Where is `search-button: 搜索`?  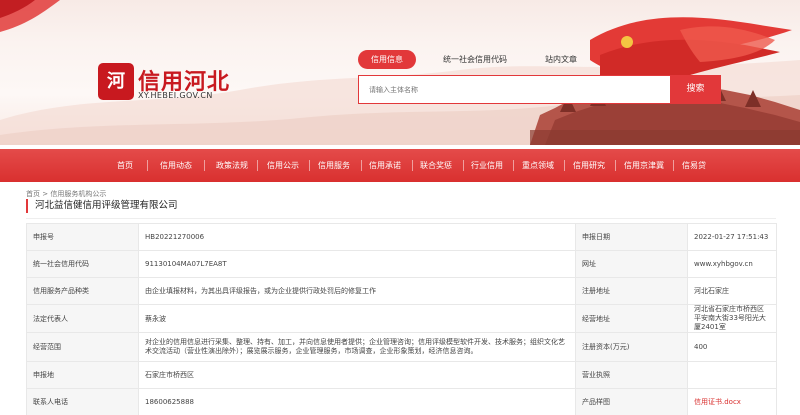
search-button: 搜索 is located at coordinates (695, 89).